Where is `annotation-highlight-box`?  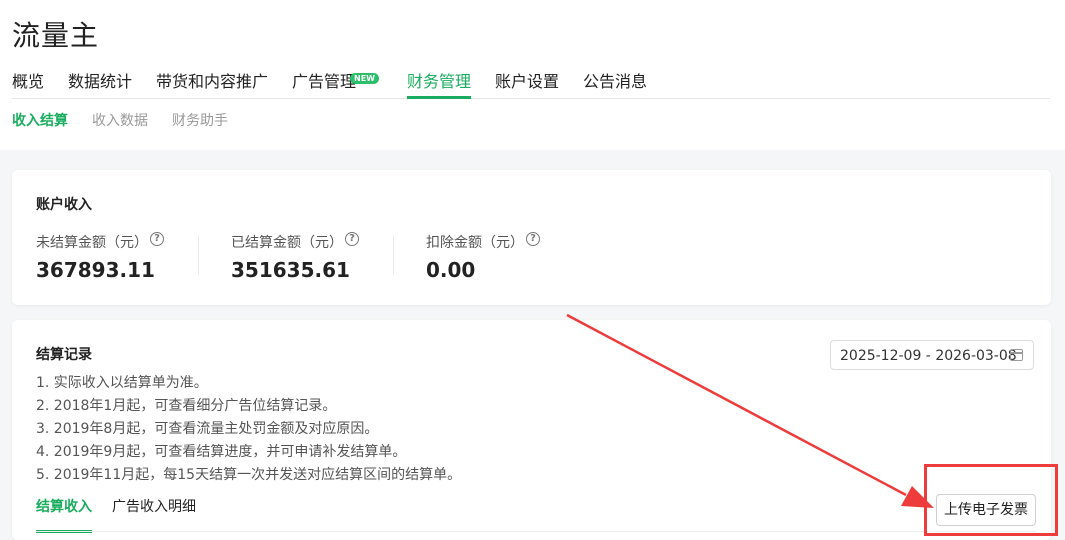
annotation-highlight-box is located at coordinates (991, 500).